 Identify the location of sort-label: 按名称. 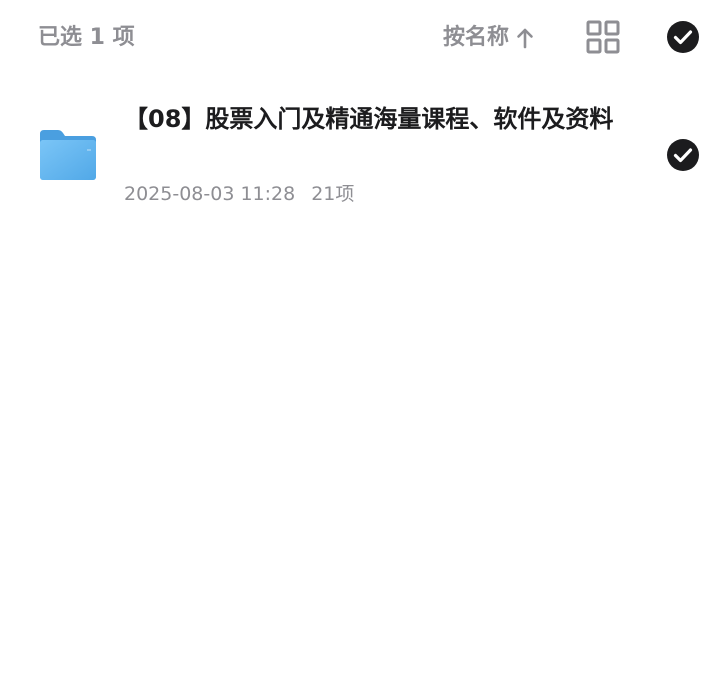
(476, 37).